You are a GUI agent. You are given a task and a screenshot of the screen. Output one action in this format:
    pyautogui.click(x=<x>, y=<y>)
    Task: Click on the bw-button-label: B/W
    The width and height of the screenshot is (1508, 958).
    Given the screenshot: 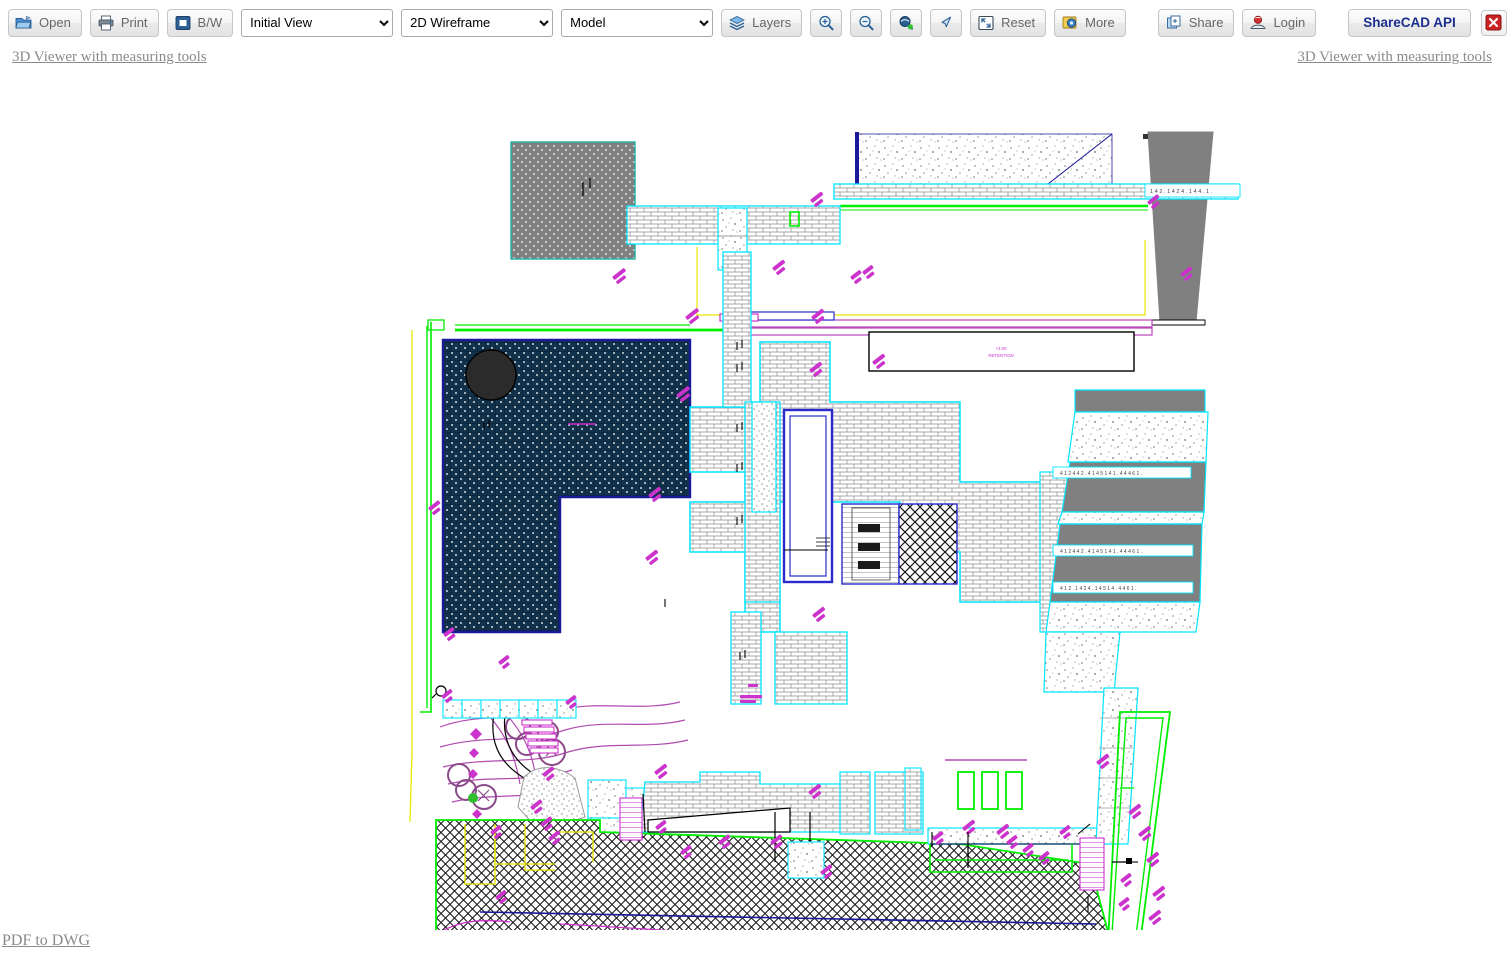 What is the action you would take?
    pyautogui.click(x=210, y=22)
    